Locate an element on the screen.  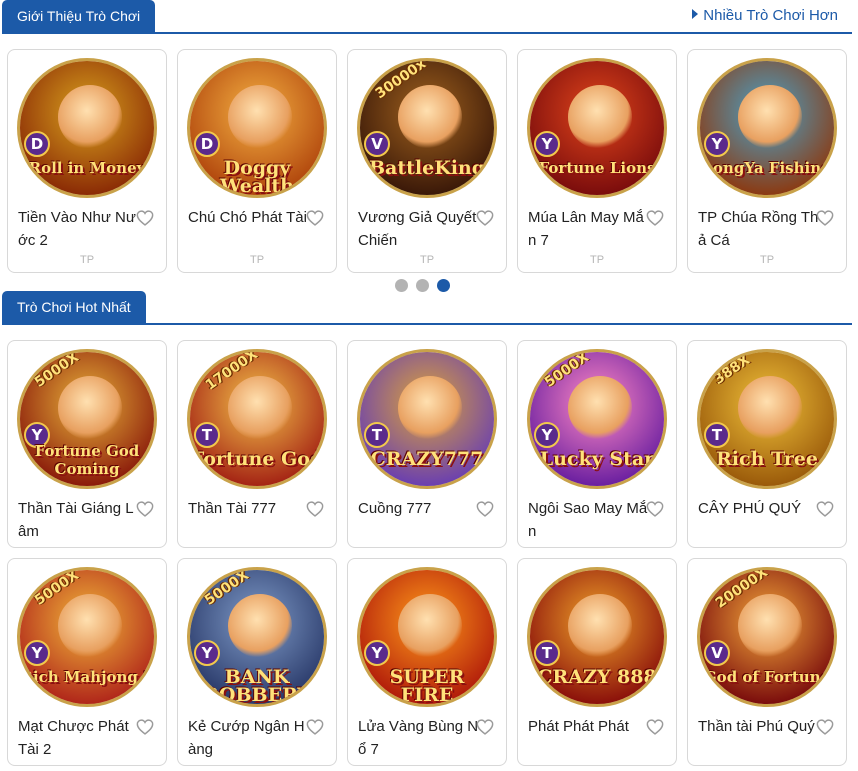
game-logo: SUPER FIRE is located at coordinates (427, 686).